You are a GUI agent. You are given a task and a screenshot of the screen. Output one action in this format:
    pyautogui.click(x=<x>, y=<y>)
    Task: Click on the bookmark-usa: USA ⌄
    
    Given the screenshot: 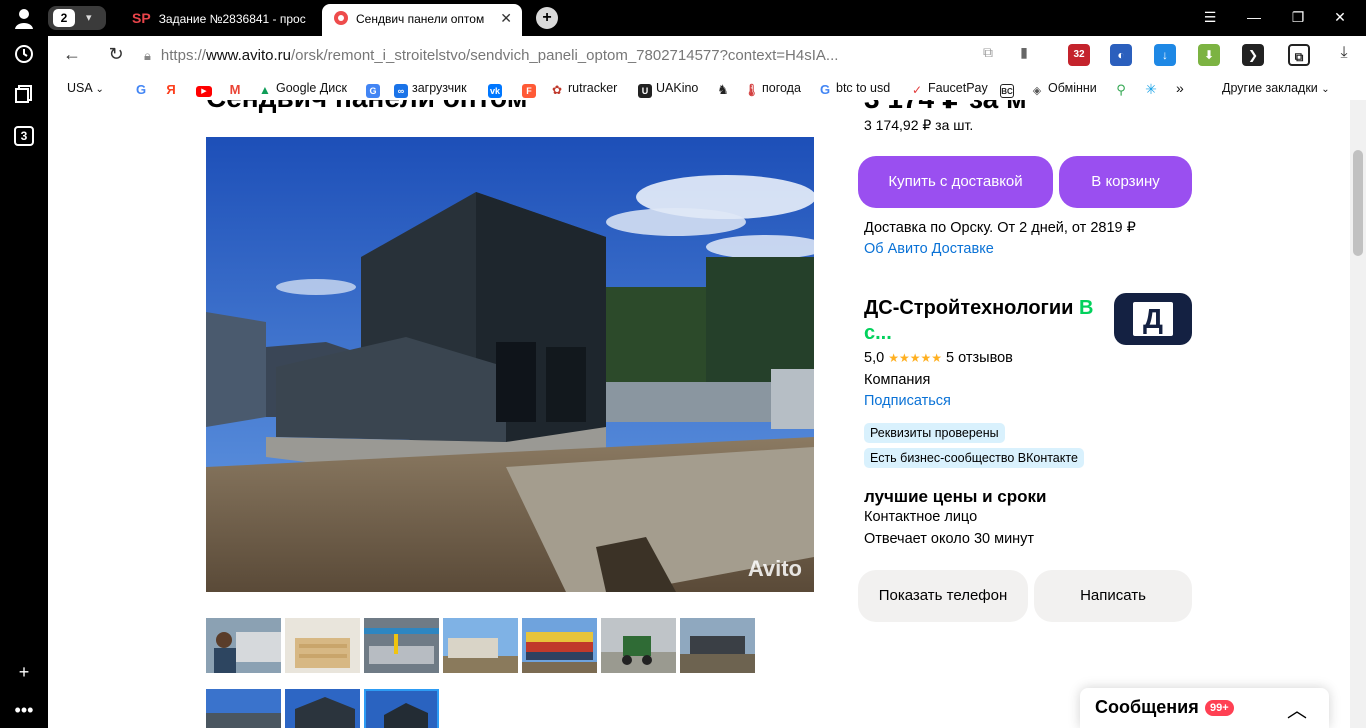 What is the action you would take?
    pyautogui.click(x=85, y=89)
    